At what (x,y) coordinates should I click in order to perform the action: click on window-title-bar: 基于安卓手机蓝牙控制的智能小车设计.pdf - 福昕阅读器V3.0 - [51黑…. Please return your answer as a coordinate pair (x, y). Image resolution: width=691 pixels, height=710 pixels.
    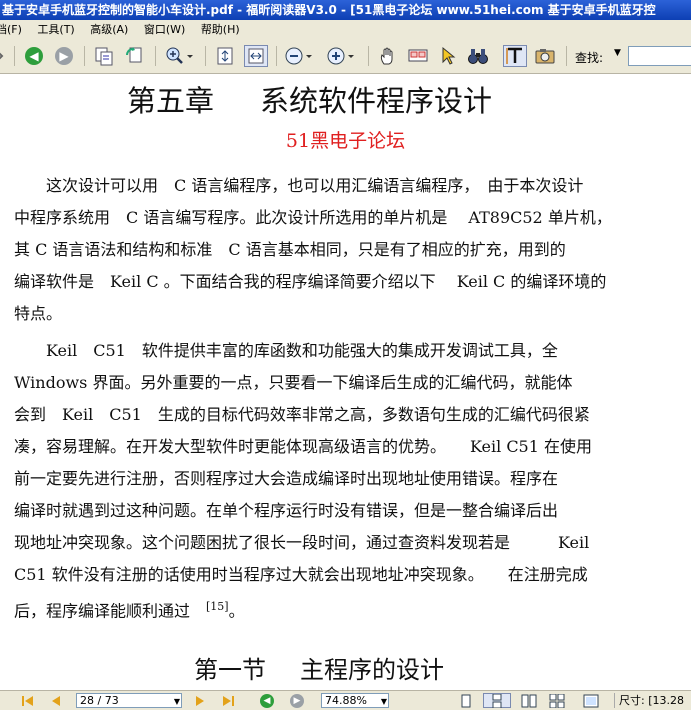
    Looking at the image, I should click on (345, 10).